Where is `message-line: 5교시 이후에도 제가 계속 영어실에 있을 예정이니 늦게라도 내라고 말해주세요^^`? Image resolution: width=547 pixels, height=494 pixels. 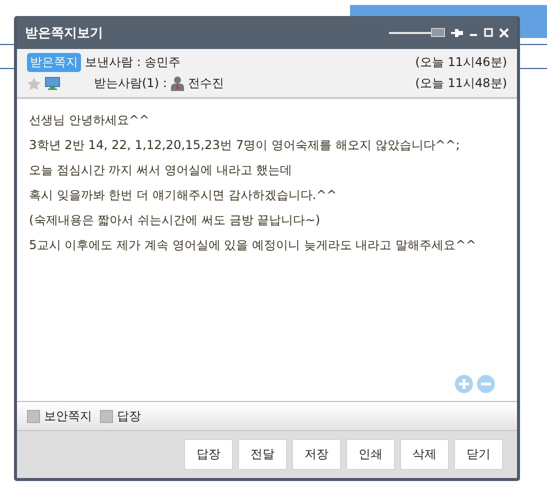
message-line: 5교시 이후에도 제가 계속 영어실에 있을 예정이니 늦게라도 내라고 말해주세요^^ is located at coordinates (253, 245).